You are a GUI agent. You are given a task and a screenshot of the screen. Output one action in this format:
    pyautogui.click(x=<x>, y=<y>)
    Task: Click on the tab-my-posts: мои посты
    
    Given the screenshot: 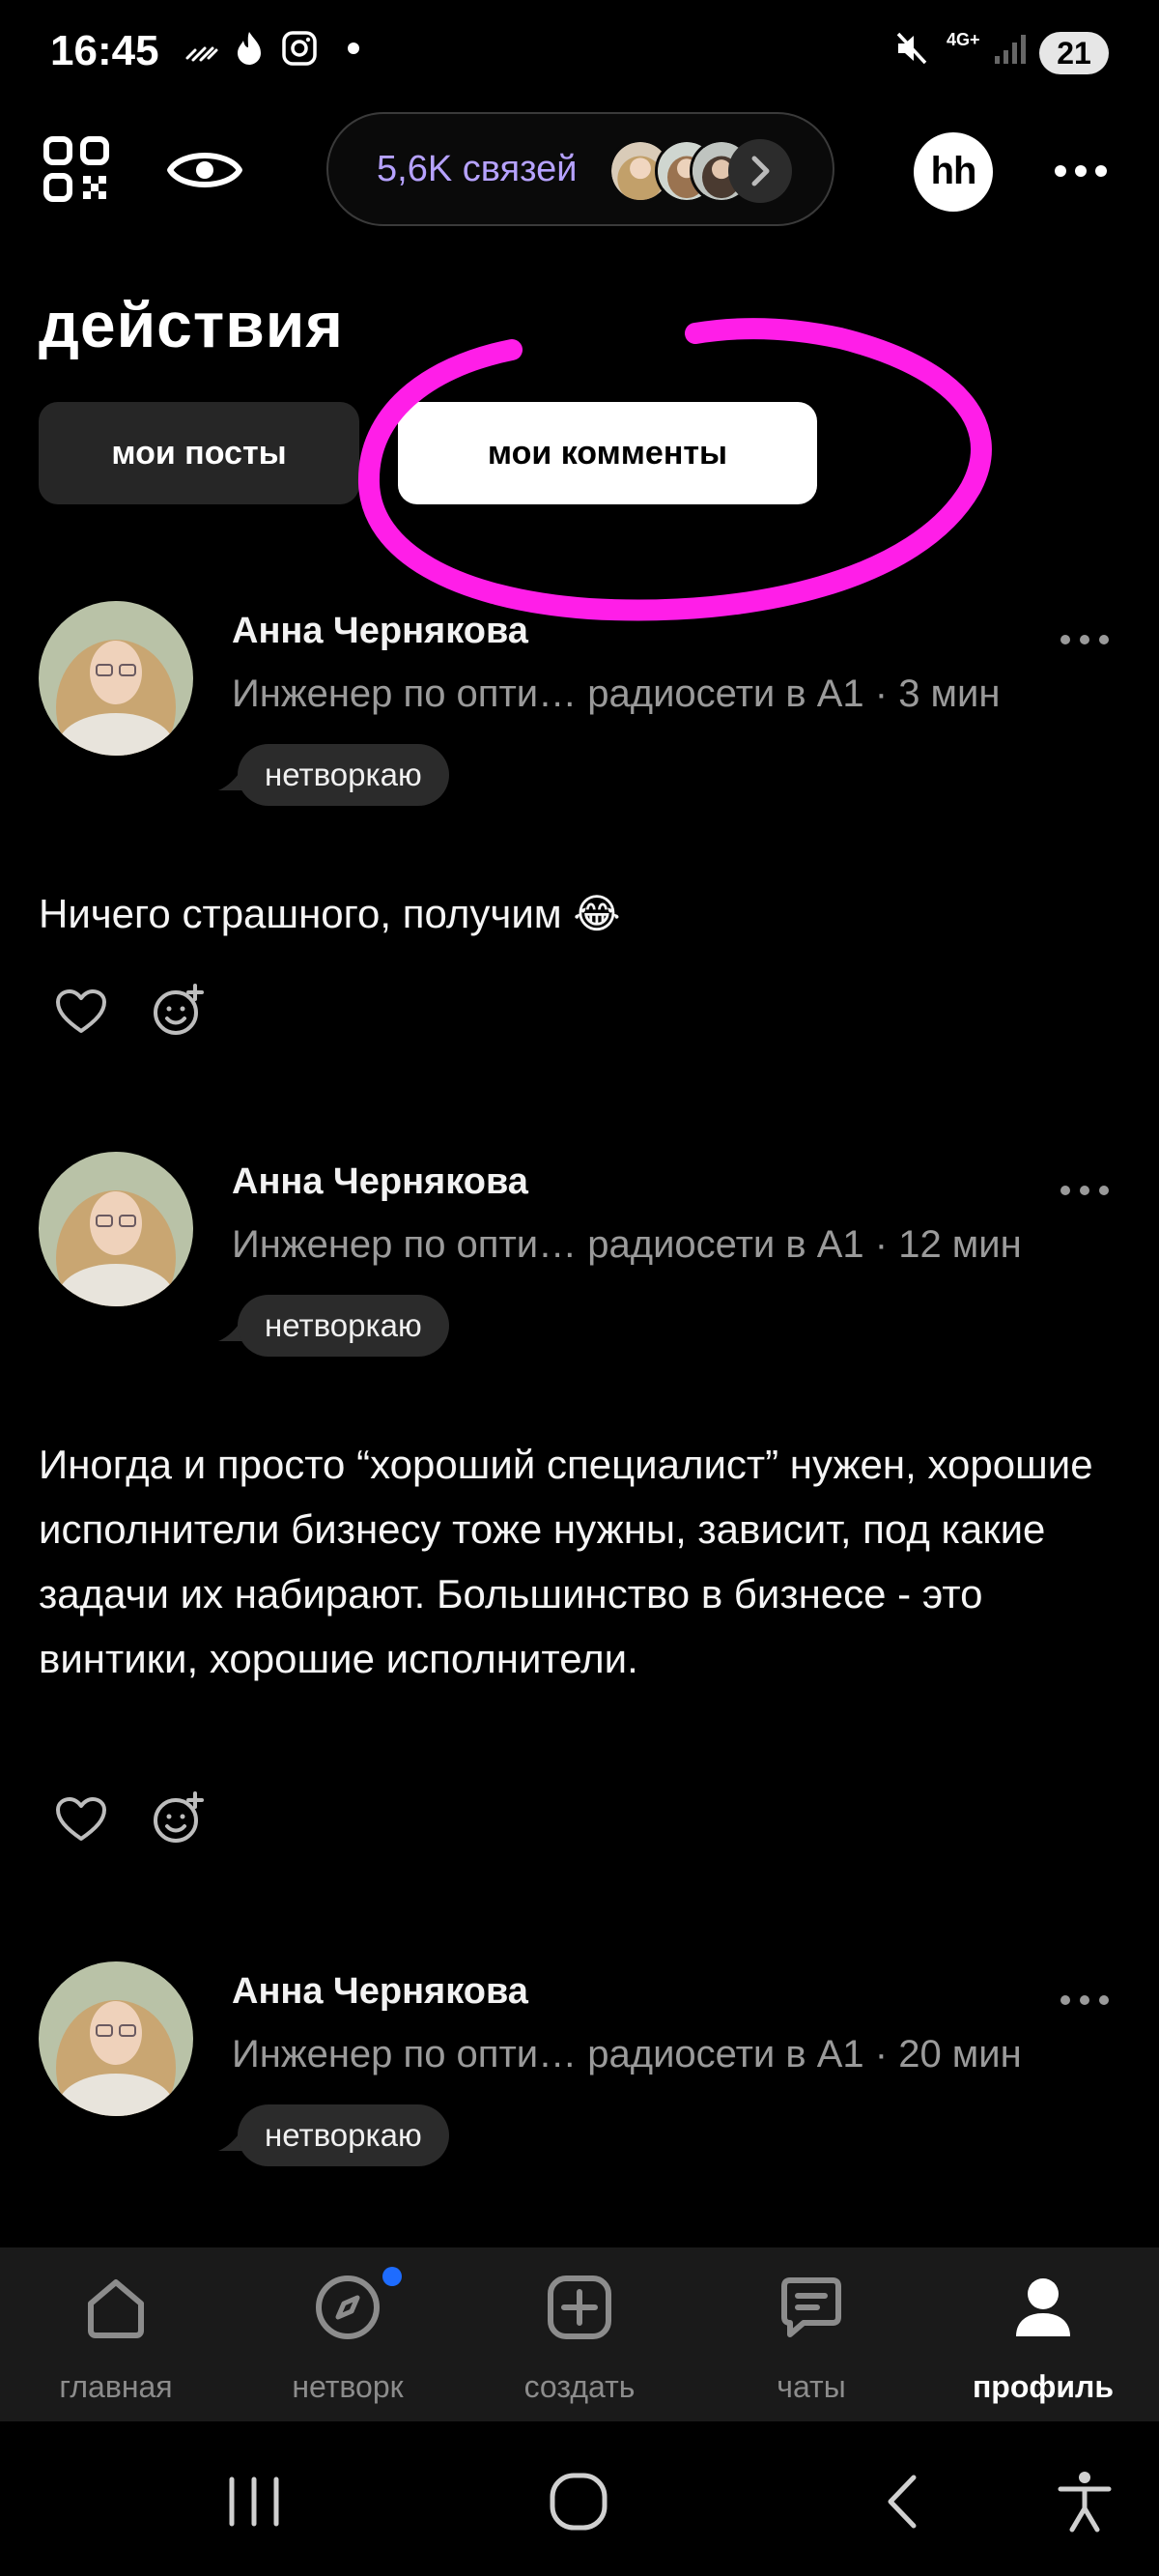 What is the action you would take?
    pyautogui.click(x=199, y=453)
    